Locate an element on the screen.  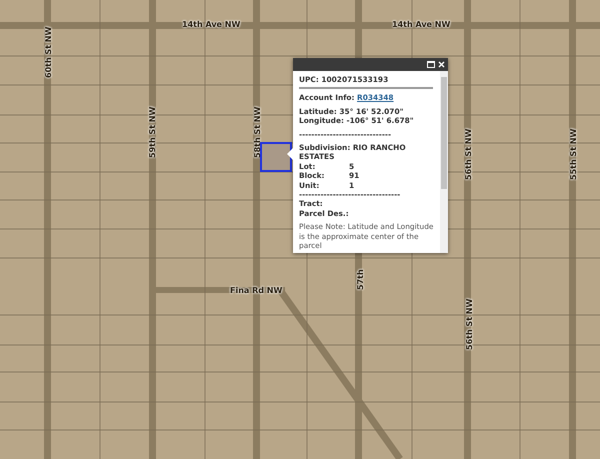
street-label: 60th St NW is located at coordinates (48, 52).